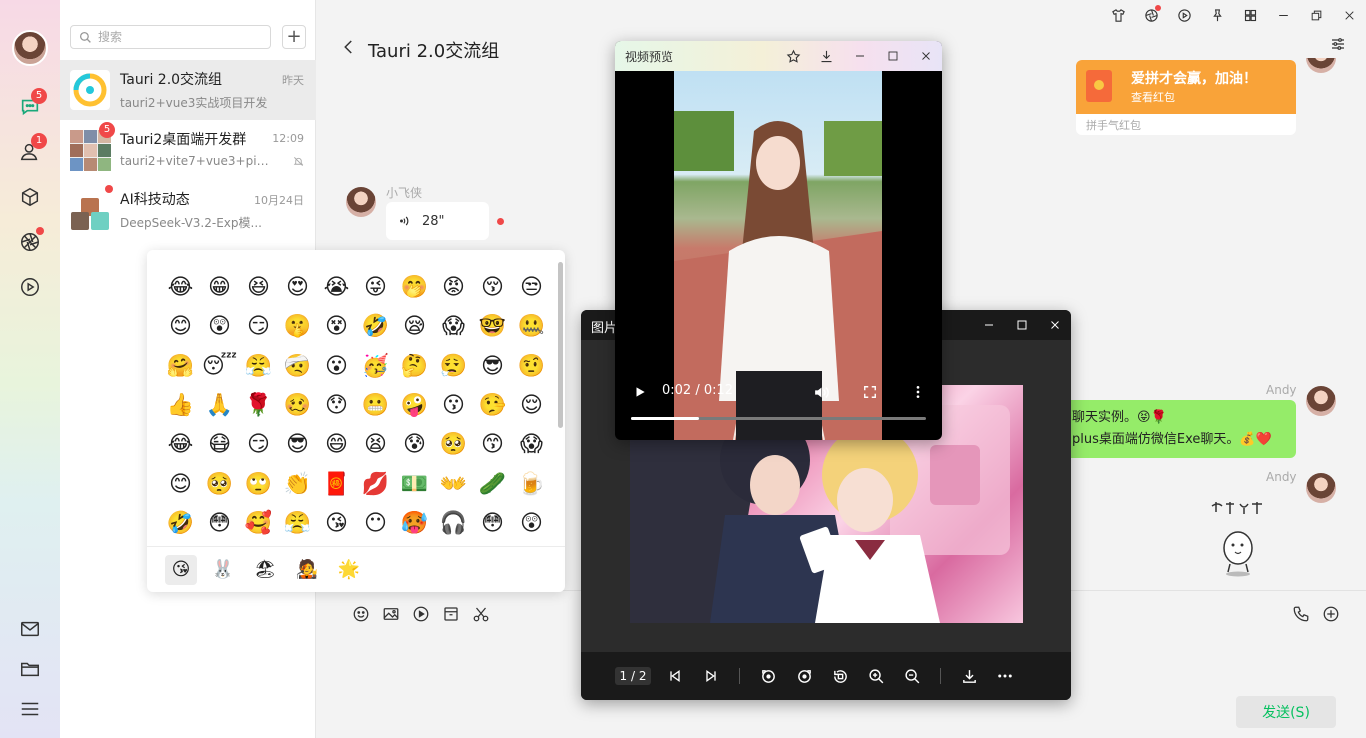 The height and width of the screenshot is (738, 1366). I want to click on emoji-item: 🤫, so click(297, 326).